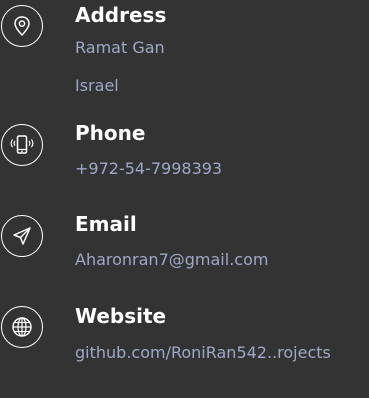 This screenshot has width=369, height=398. What do you see at coordinates (22, 26) in the screenshot?
I see `location-pin-icon` at bounding box center [22, 26].